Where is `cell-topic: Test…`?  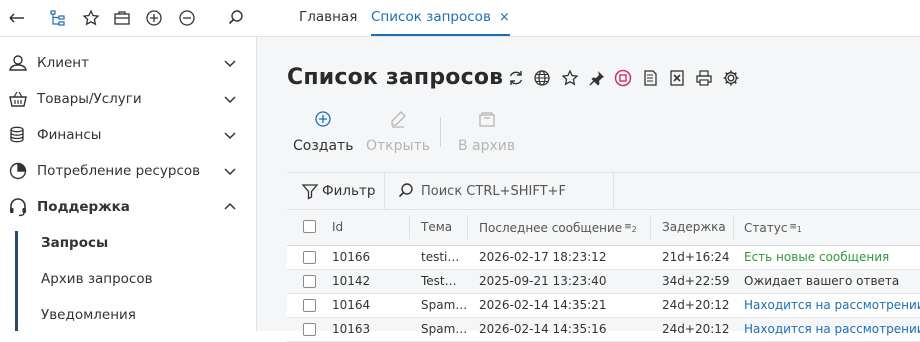 cell-topic: Test… is located at coordinates (439, 281).